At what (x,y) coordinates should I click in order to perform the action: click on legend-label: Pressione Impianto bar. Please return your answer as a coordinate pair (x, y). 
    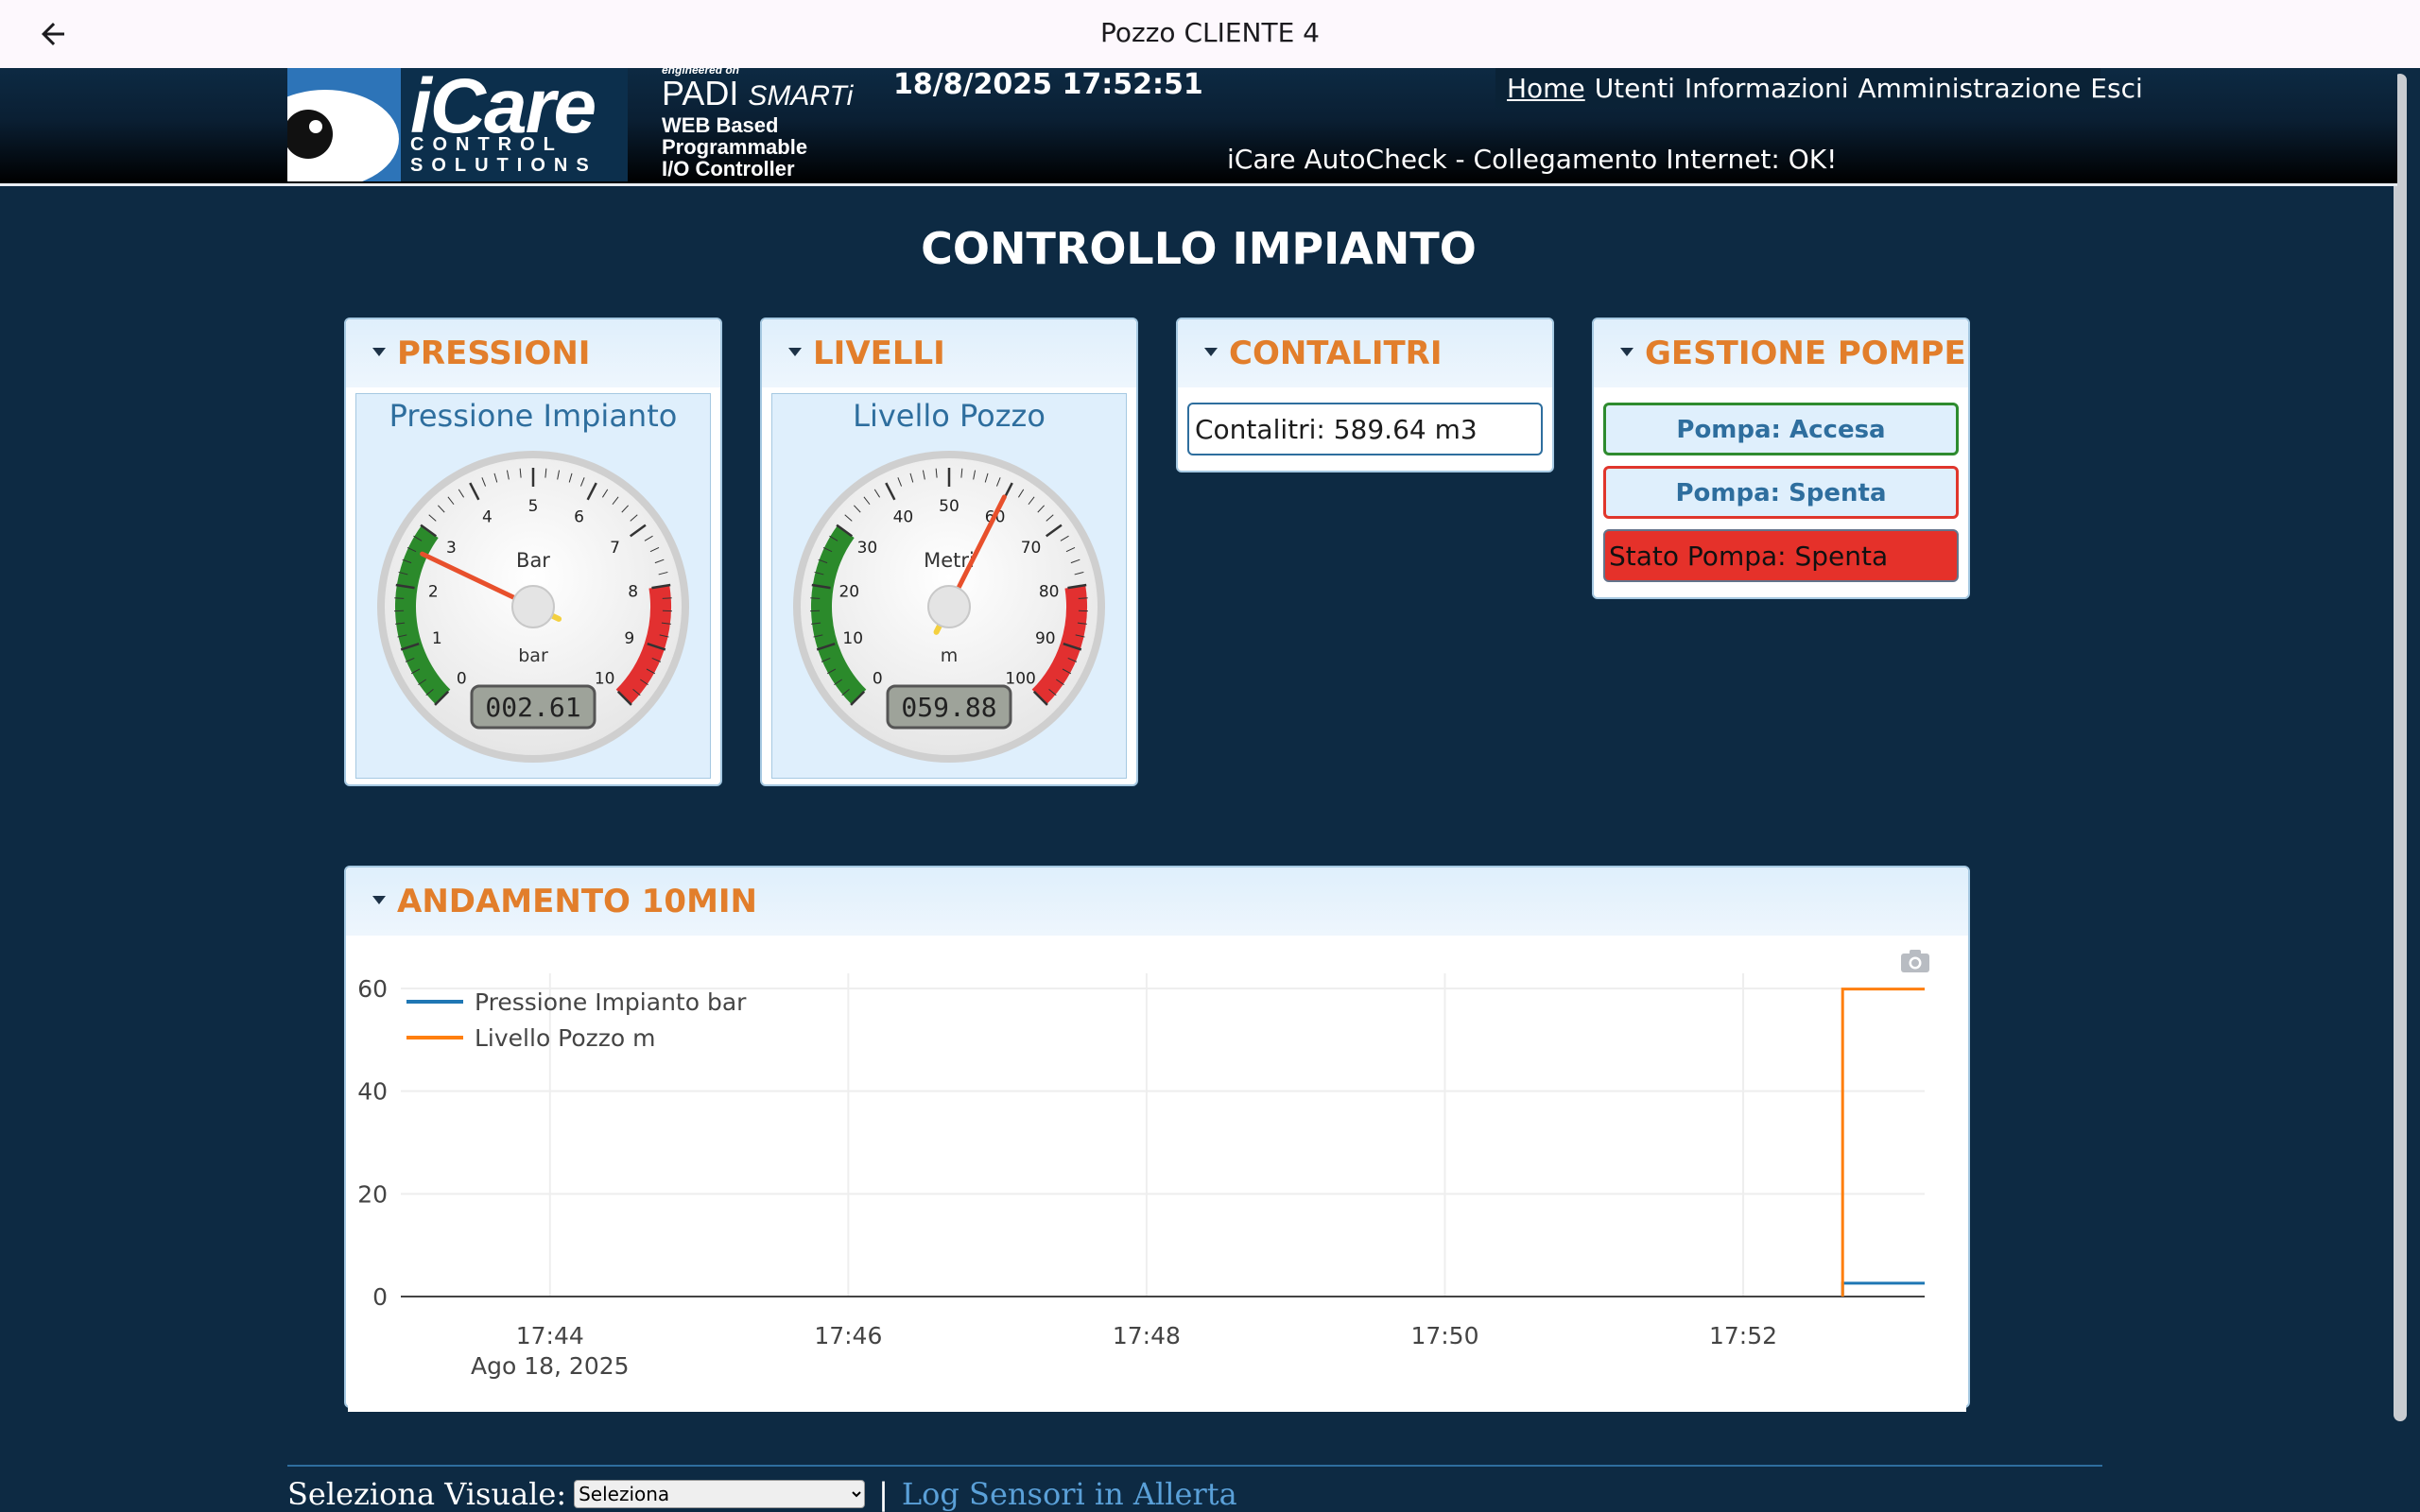
    Looking at the image, I should click on (611, 1002).